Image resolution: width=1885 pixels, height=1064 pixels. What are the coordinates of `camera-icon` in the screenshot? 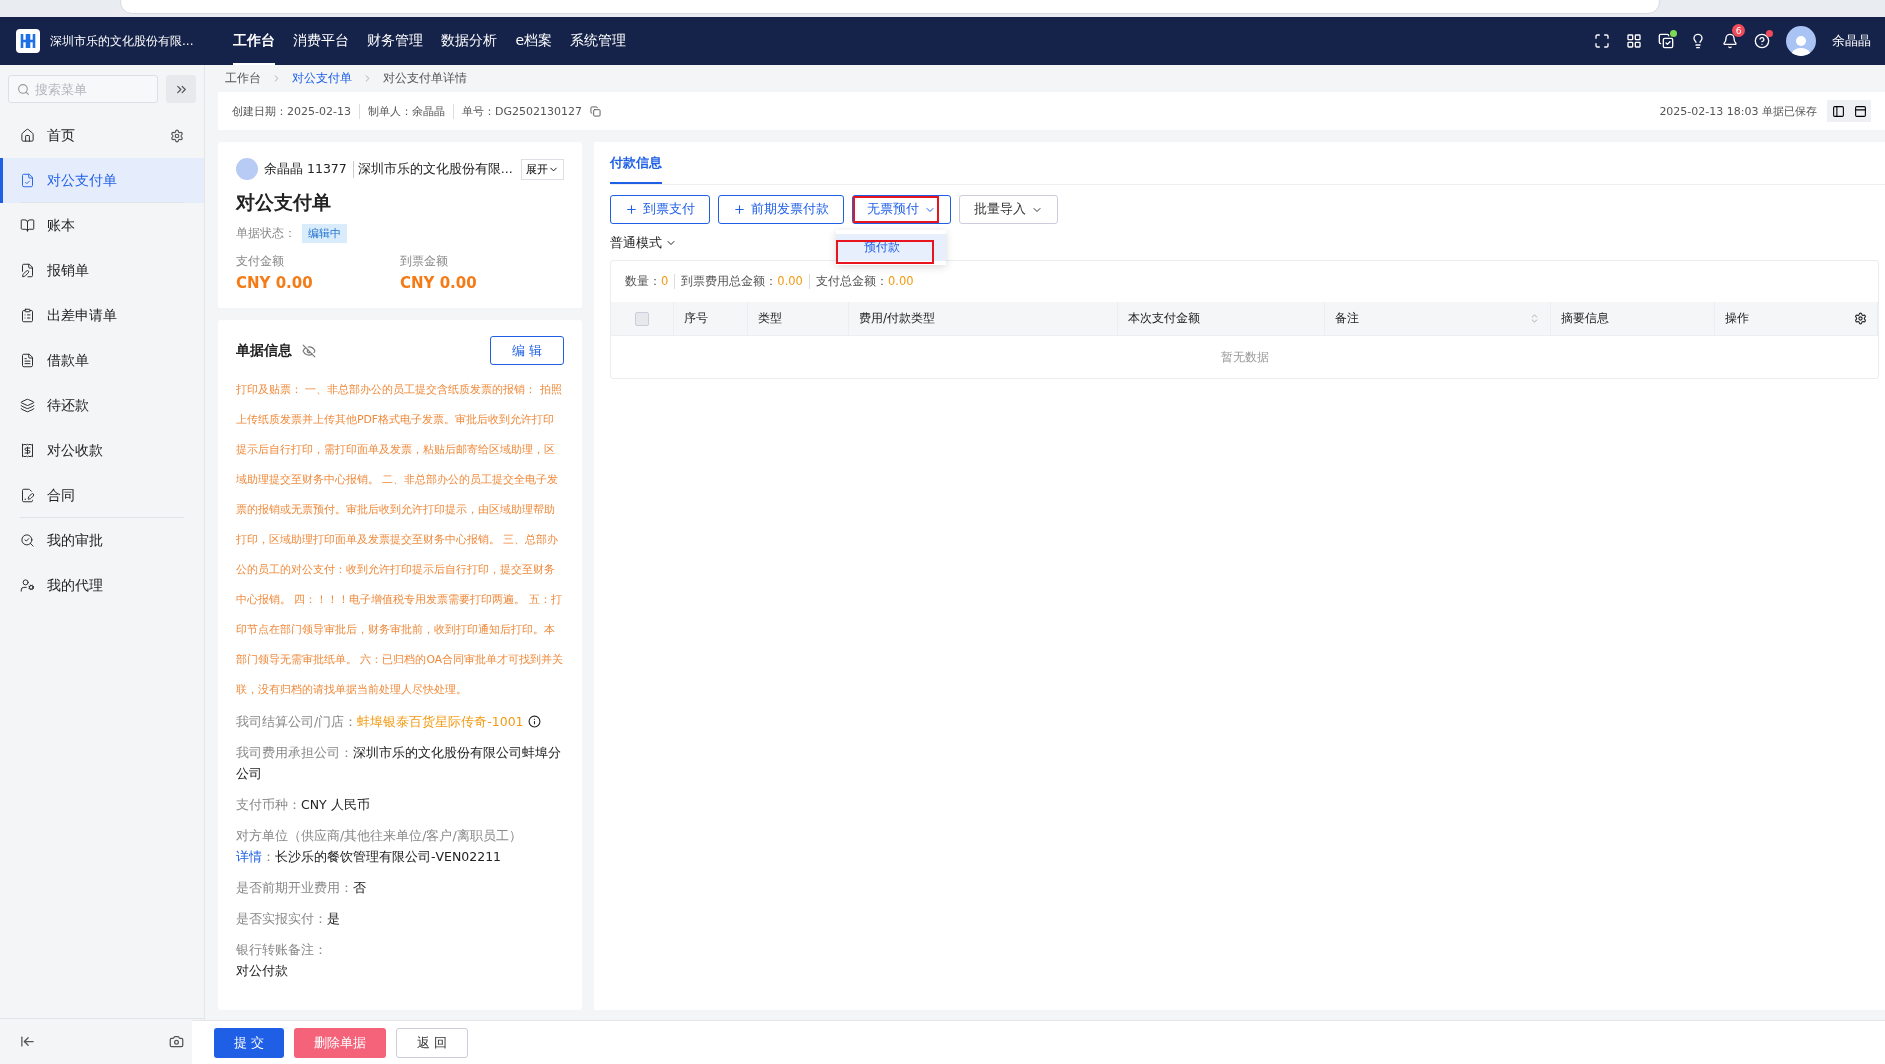 It's located at (176, 1041).